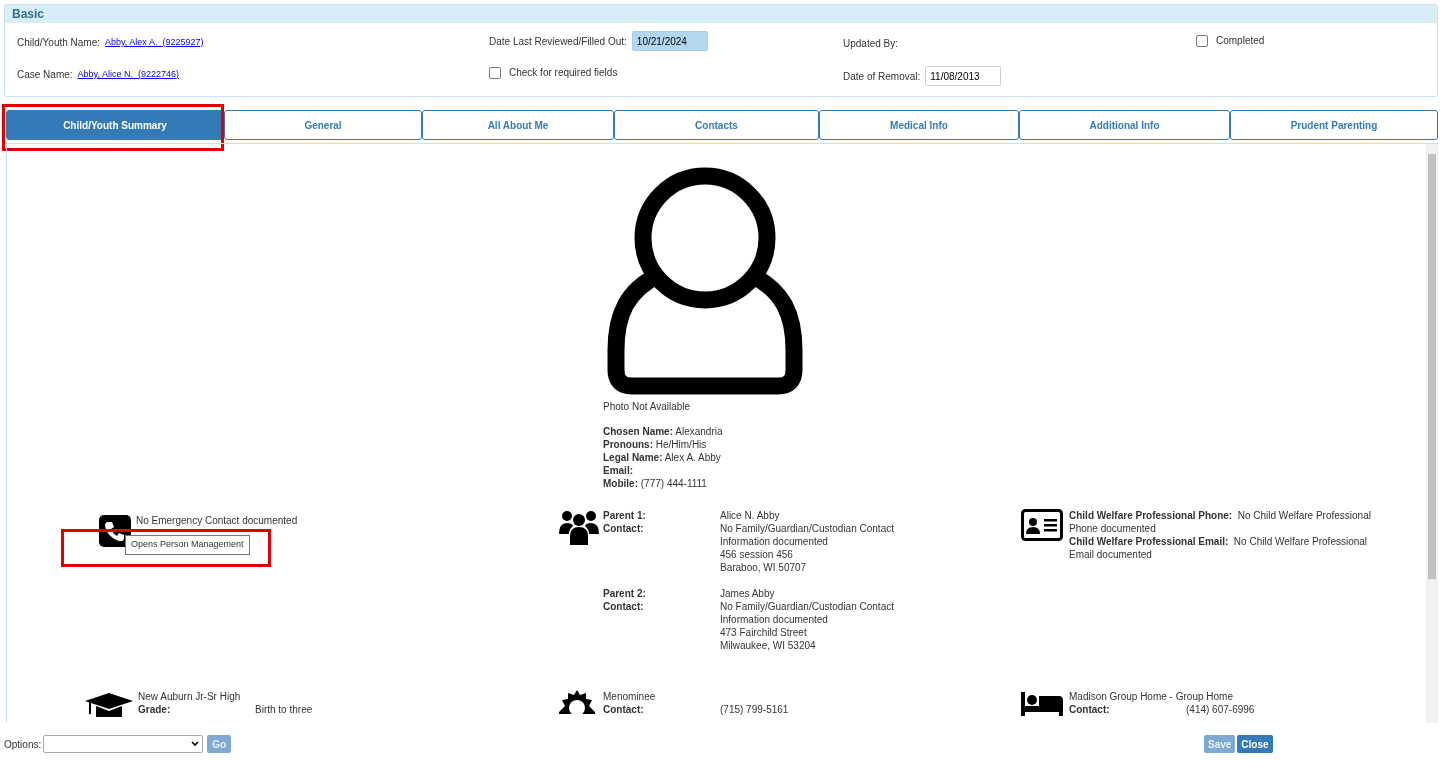  I want to click on sunburst-icon, so click(577, 702).